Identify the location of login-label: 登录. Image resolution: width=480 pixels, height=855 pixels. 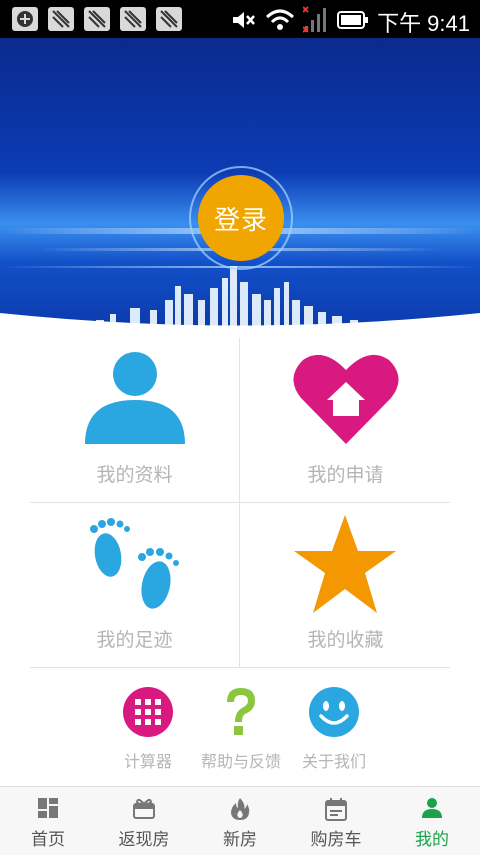
(241, 218).